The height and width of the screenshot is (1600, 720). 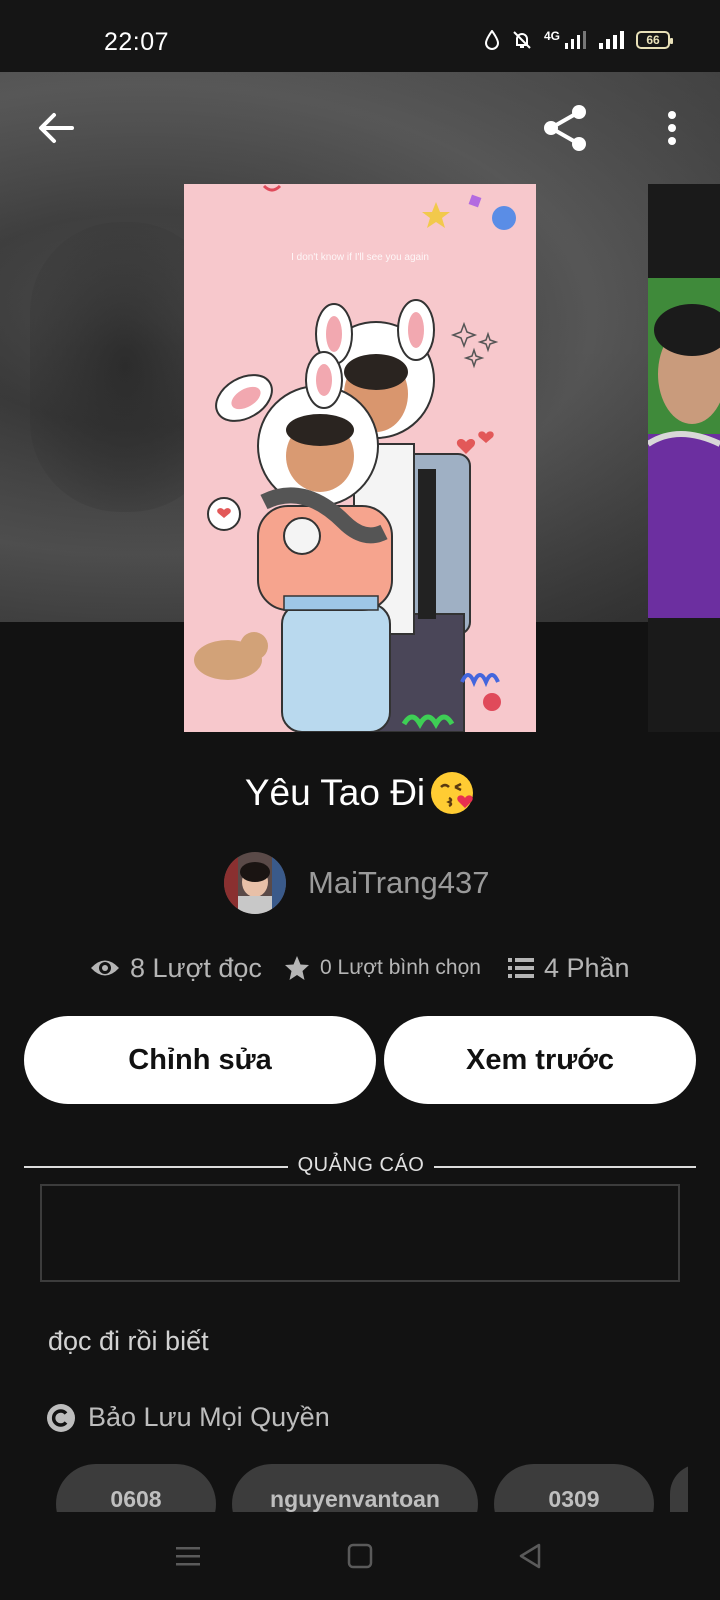 I want to click on reads-count: 8 Lượt đọc, so click(x=196, y=967).